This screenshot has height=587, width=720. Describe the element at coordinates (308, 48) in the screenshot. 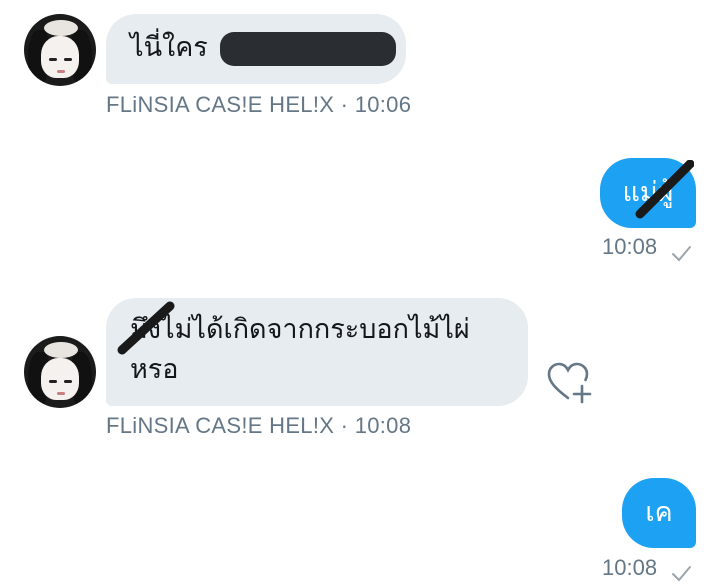

I see `redaction-mark` at that location.